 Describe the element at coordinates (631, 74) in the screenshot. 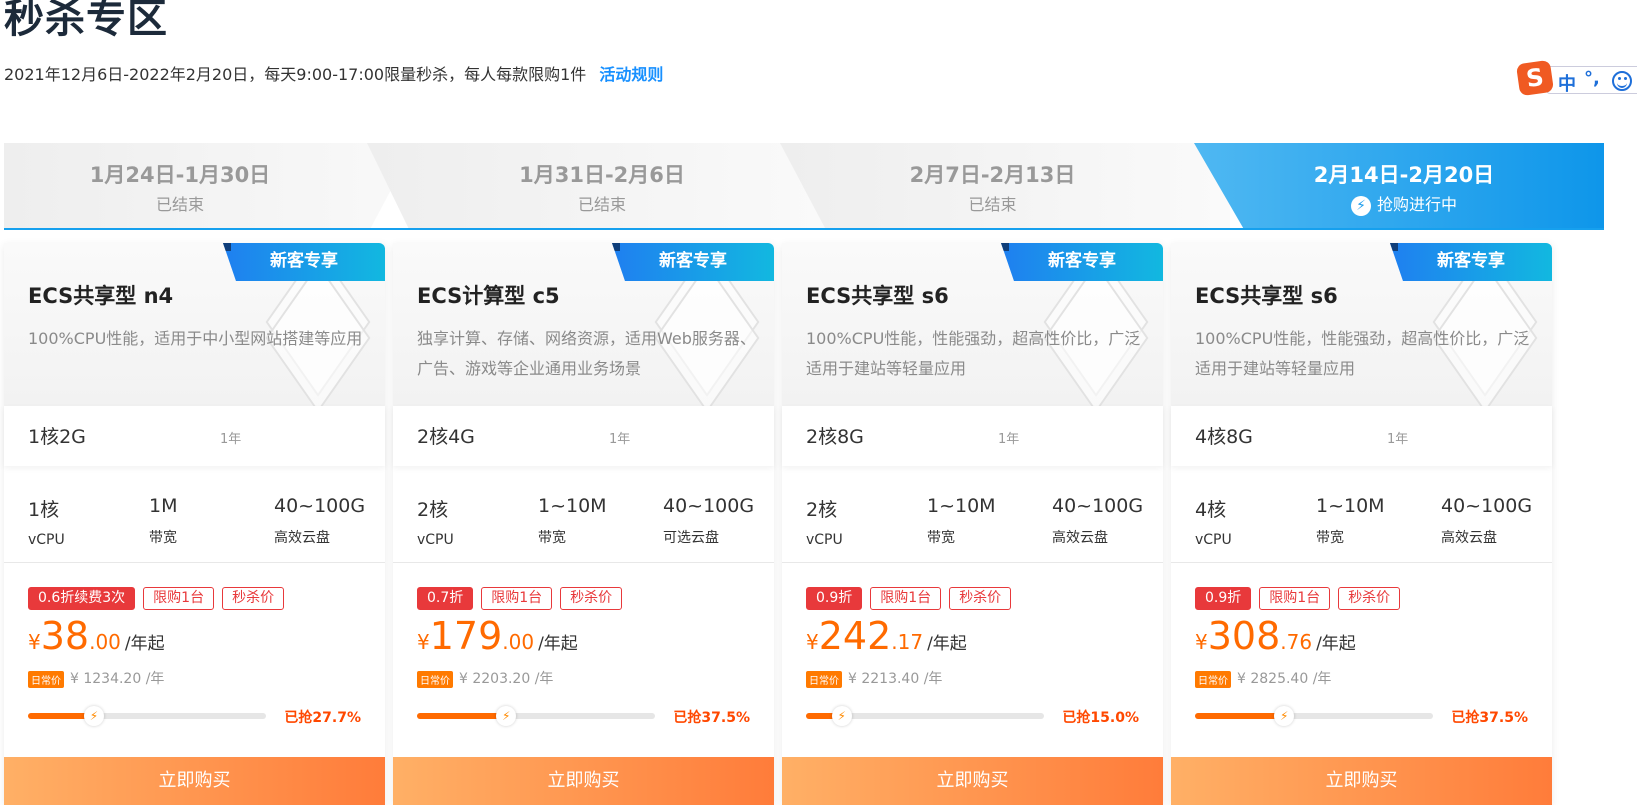

I see `activity-rules-link: 活动规则` at that location.